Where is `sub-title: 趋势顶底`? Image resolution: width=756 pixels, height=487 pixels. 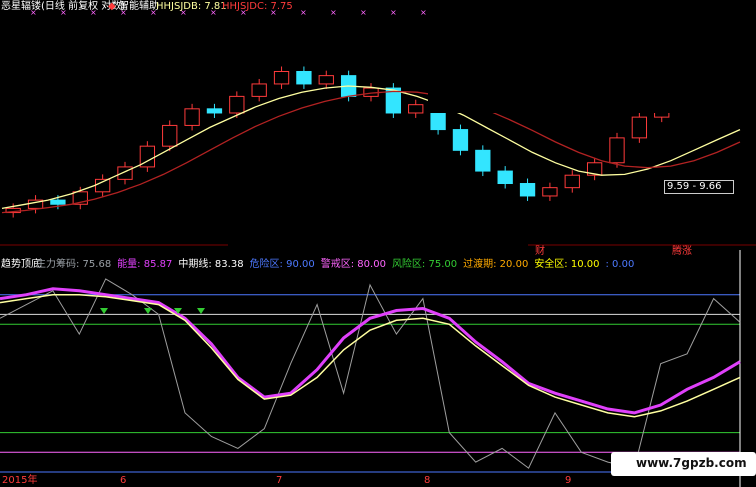 sub-title: 趋势顶底 is located at coordinates (21, 264).